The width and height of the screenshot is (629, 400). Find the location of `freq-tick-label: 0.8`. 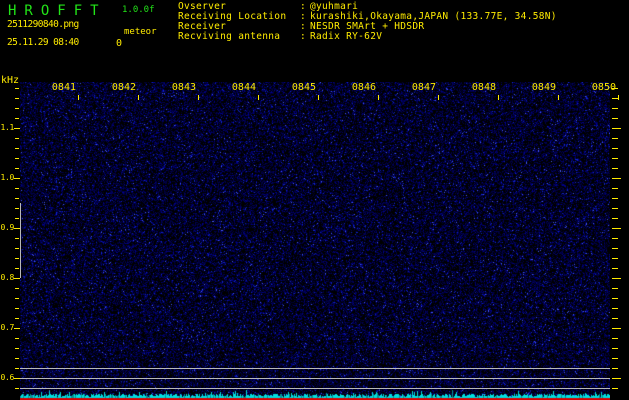

freq-tick-label: 0.8 is located at coordinates (7, 277).